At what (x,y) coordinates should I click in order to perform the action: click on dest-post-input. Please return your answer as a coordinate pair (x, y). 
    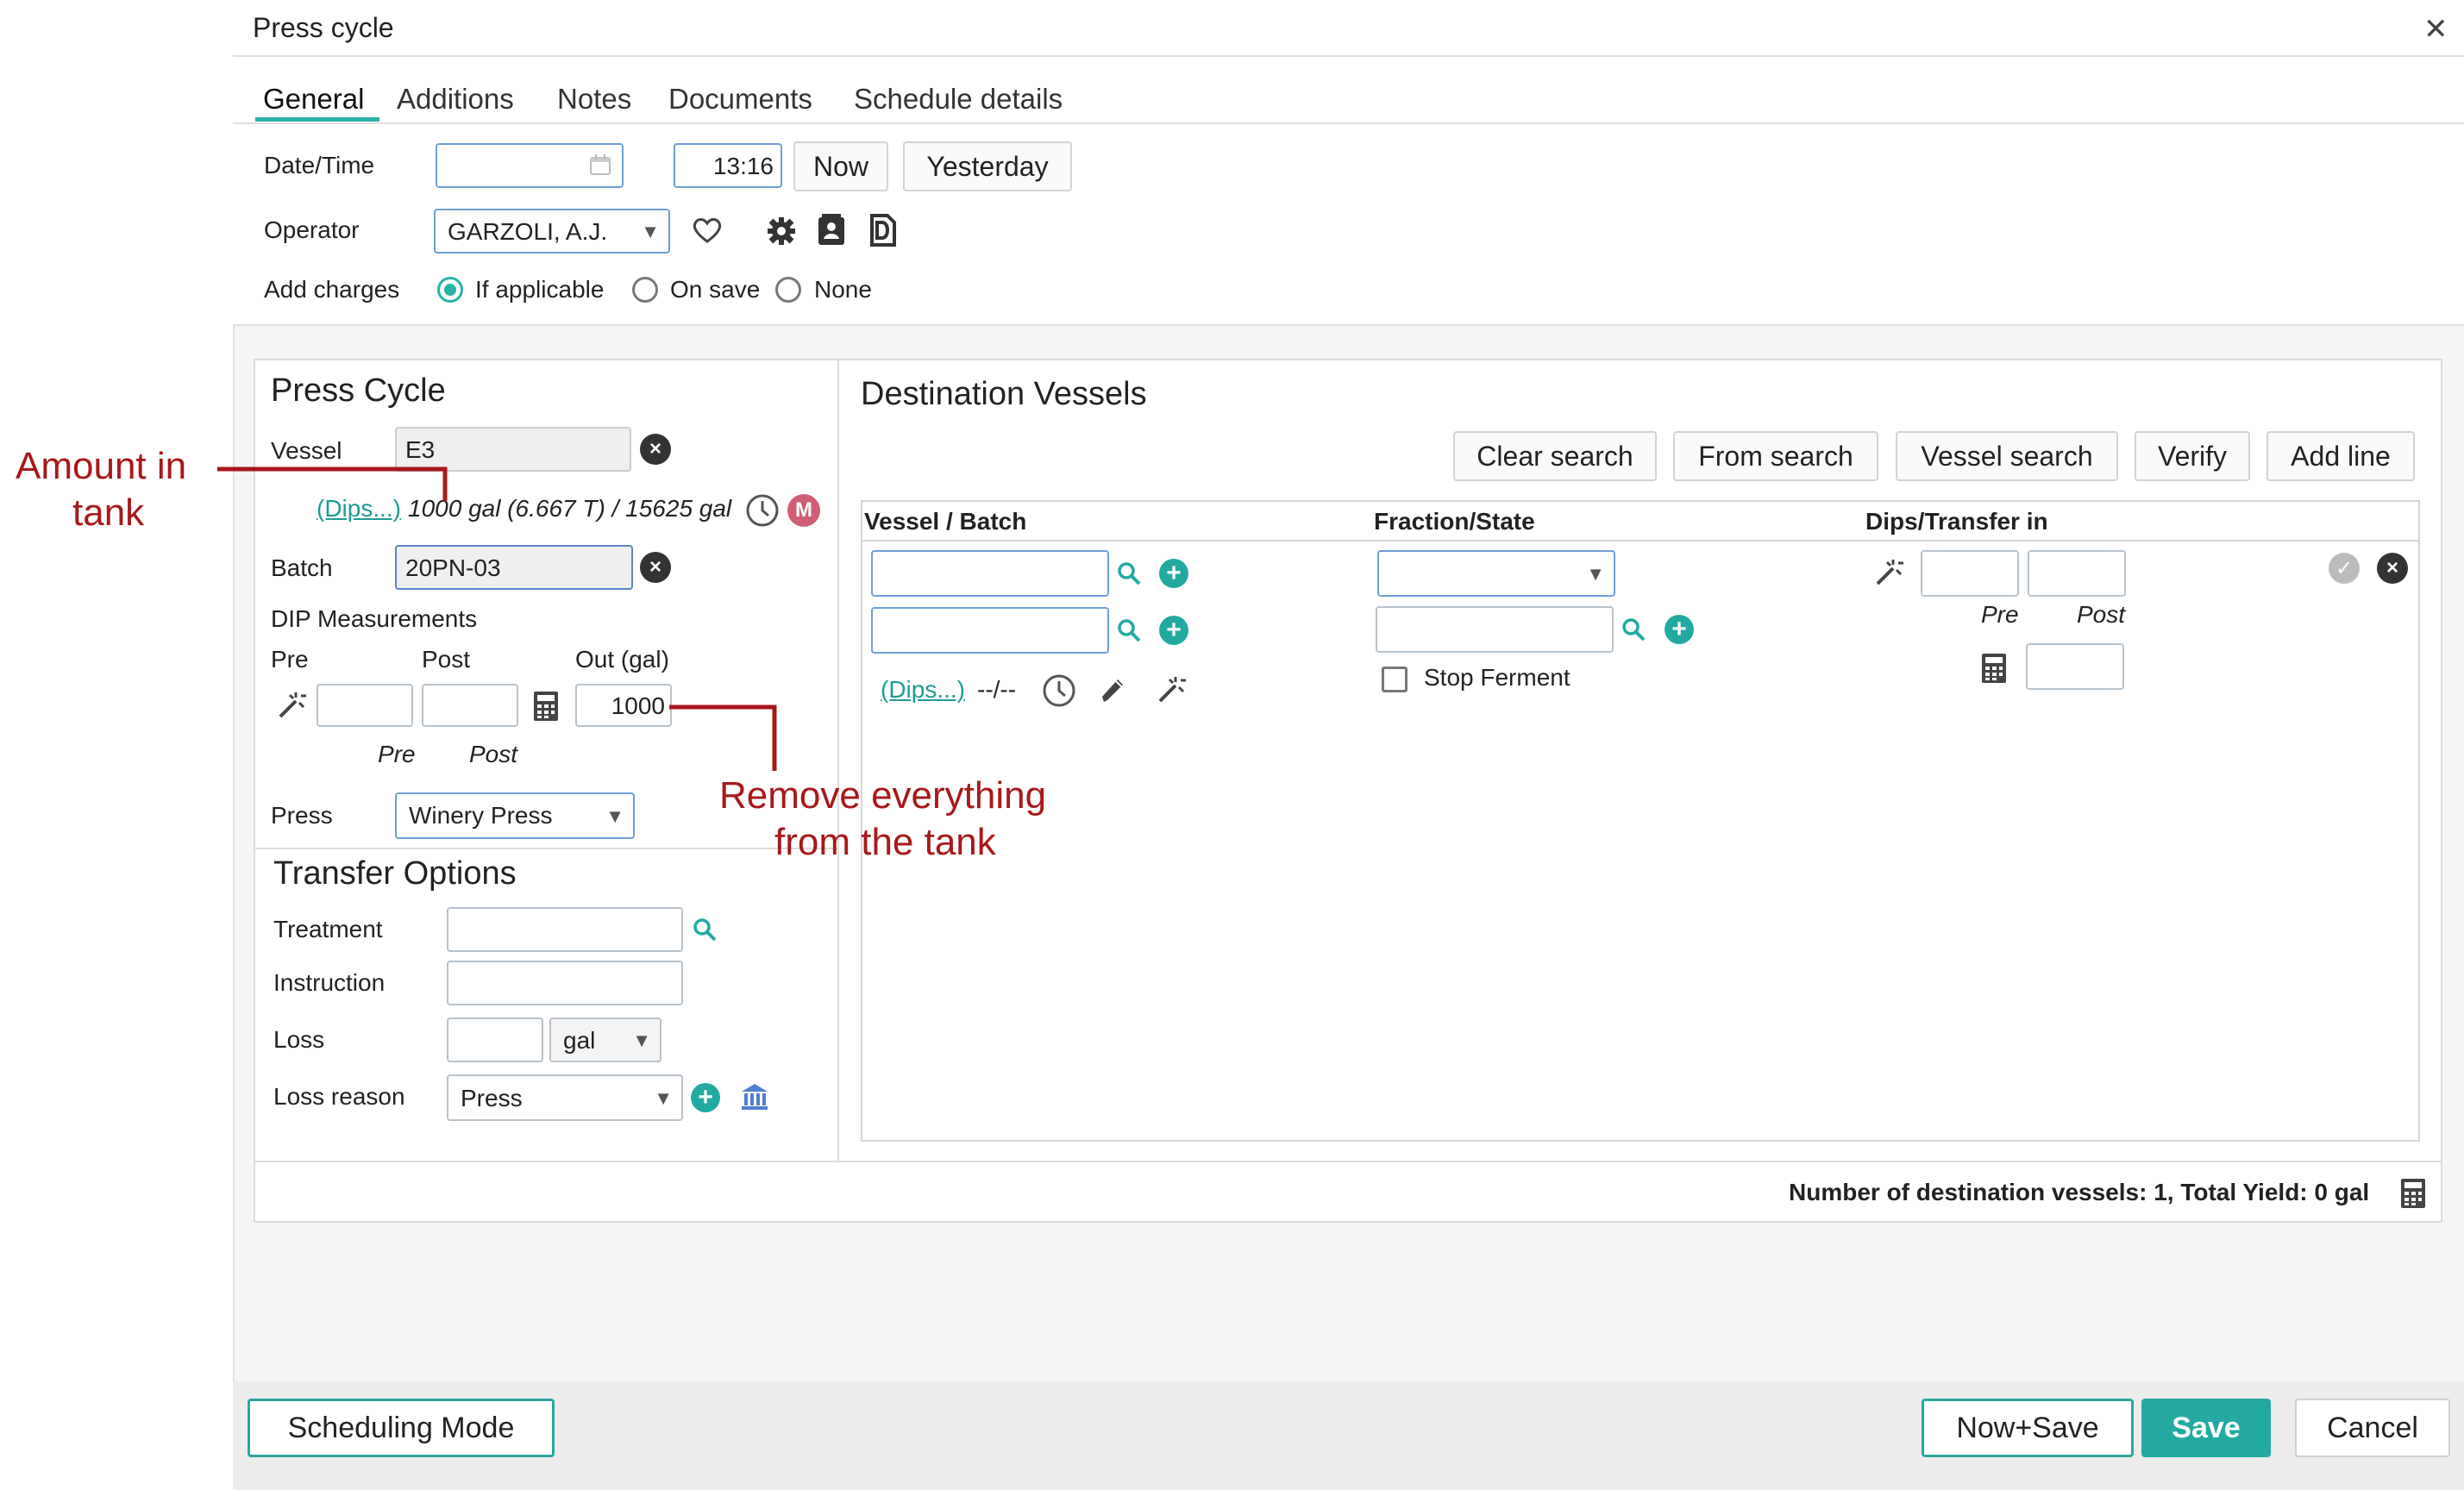
    Looking at the image, I should click on (2077, 573).